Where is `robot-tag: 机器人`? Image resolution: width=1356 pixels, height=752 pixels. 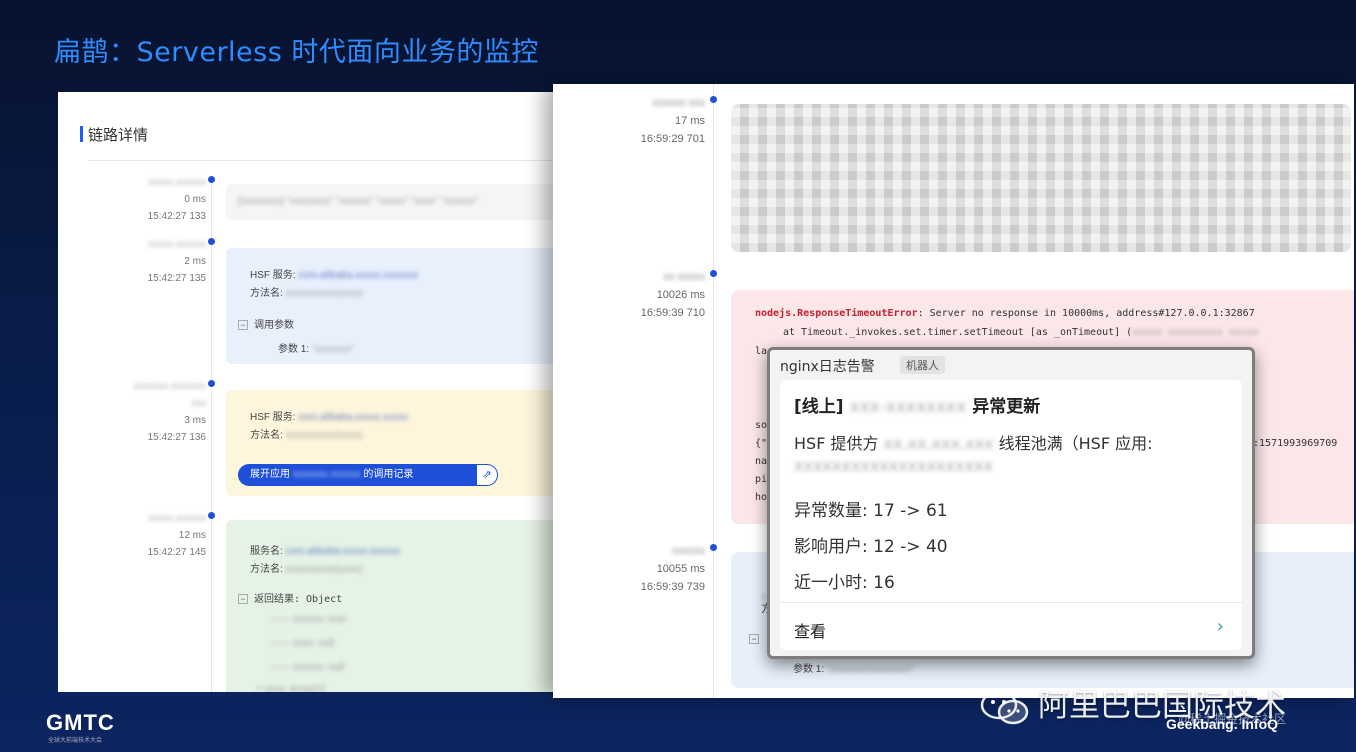 robot-tag: 机器人 is located at coordinates (922, 365).